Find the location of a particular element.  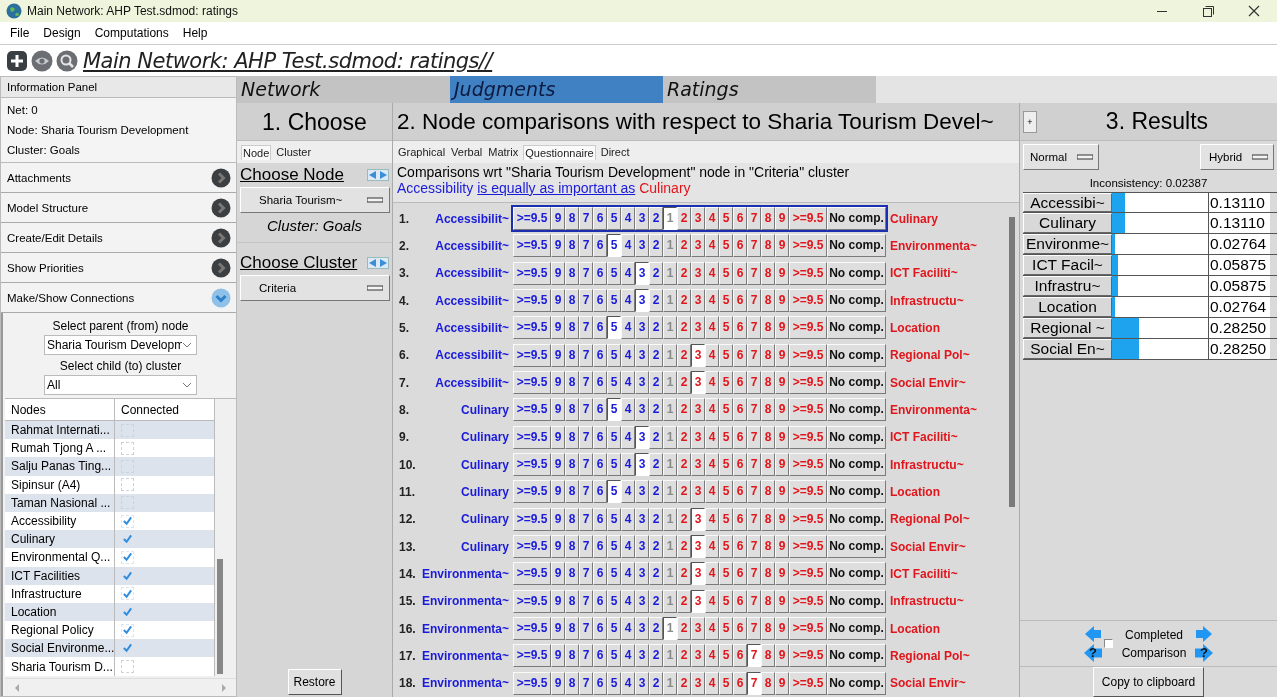

expand-button: + is located at coordinates (1030, 121).